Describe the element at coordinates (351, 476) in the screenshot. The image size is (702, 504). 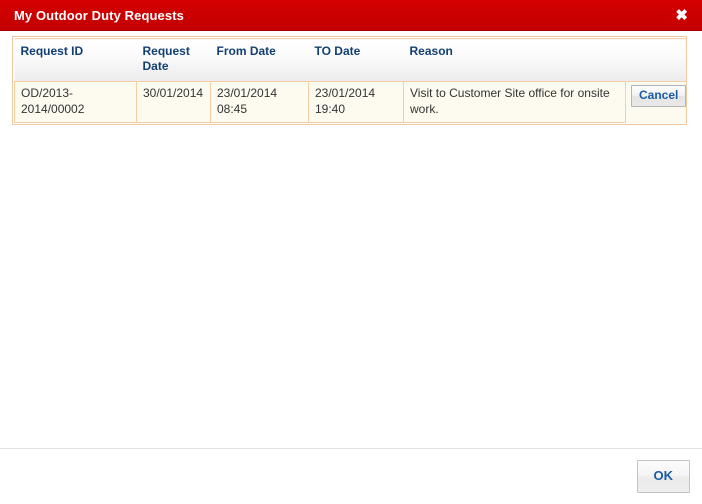
I see `dialog-footer: OK` at that location.